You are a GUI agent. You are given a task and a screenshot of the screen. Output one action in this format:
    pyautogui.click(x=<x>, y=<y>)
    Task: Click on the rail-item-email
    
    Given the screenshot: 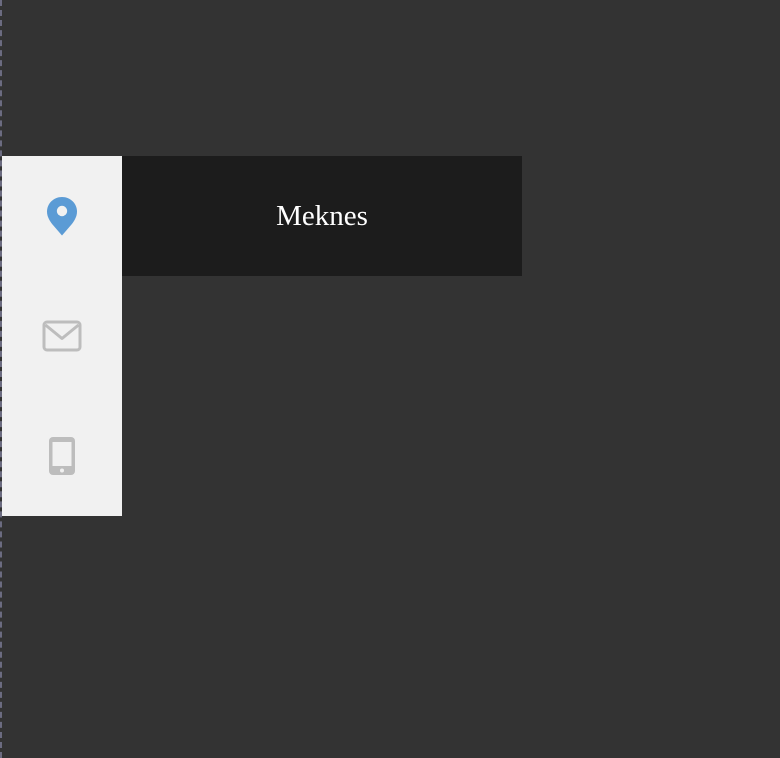 What is the action you would take?
    pyautogui.click(x=62, y=336)
    